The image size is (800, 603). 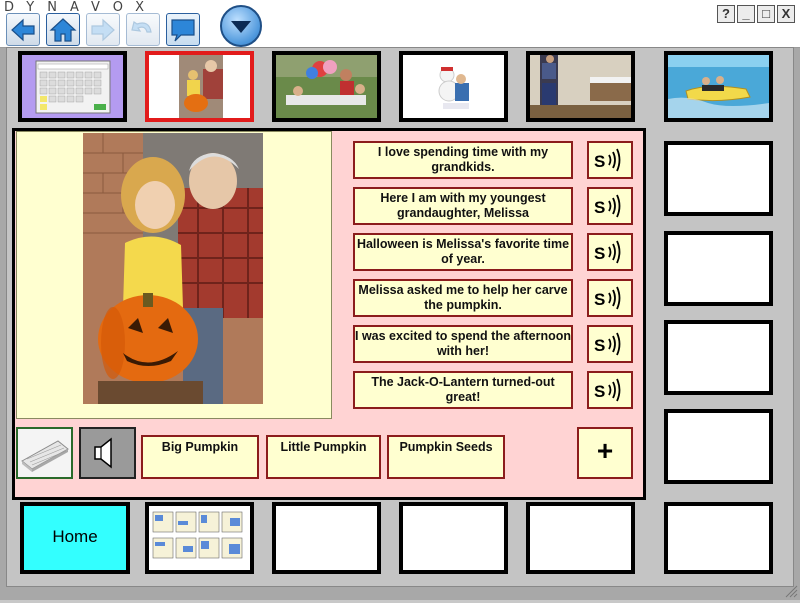 I want to click on keypad-tile, so click(x=72, y=86).